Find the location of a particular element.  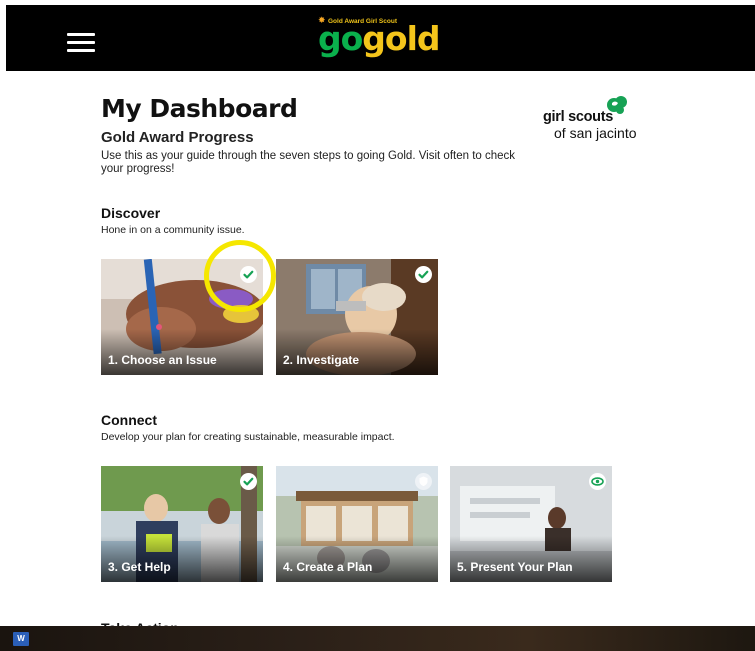

step-card-present-plan: 5. Present Your Plan is located at coordinates (531, 524).